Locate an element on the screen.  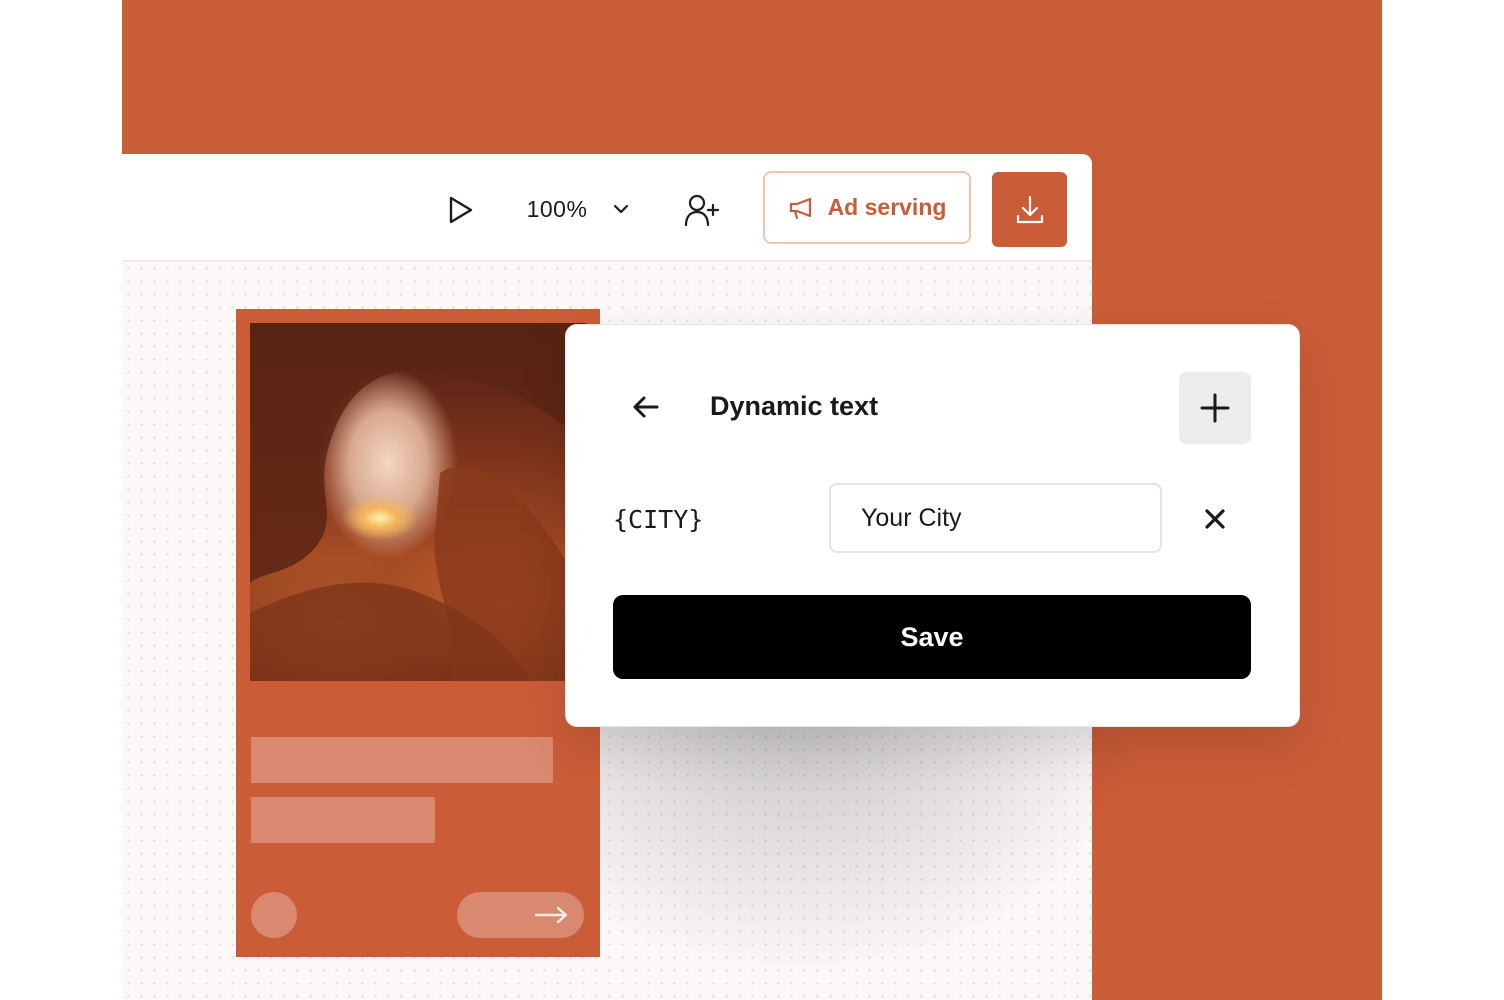
share-button is located at coordinates (702, 210).